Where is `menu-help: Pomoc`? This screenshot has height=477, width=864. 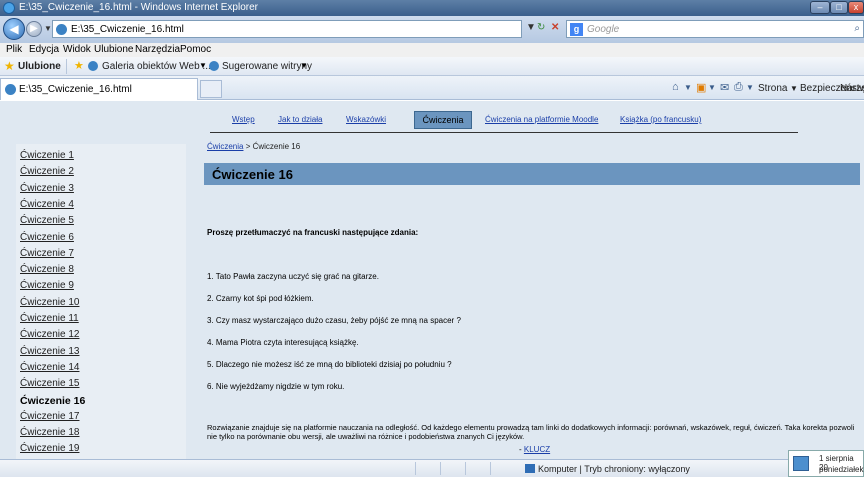
menu-help: Pomoc is located at coordinates (195, 49).